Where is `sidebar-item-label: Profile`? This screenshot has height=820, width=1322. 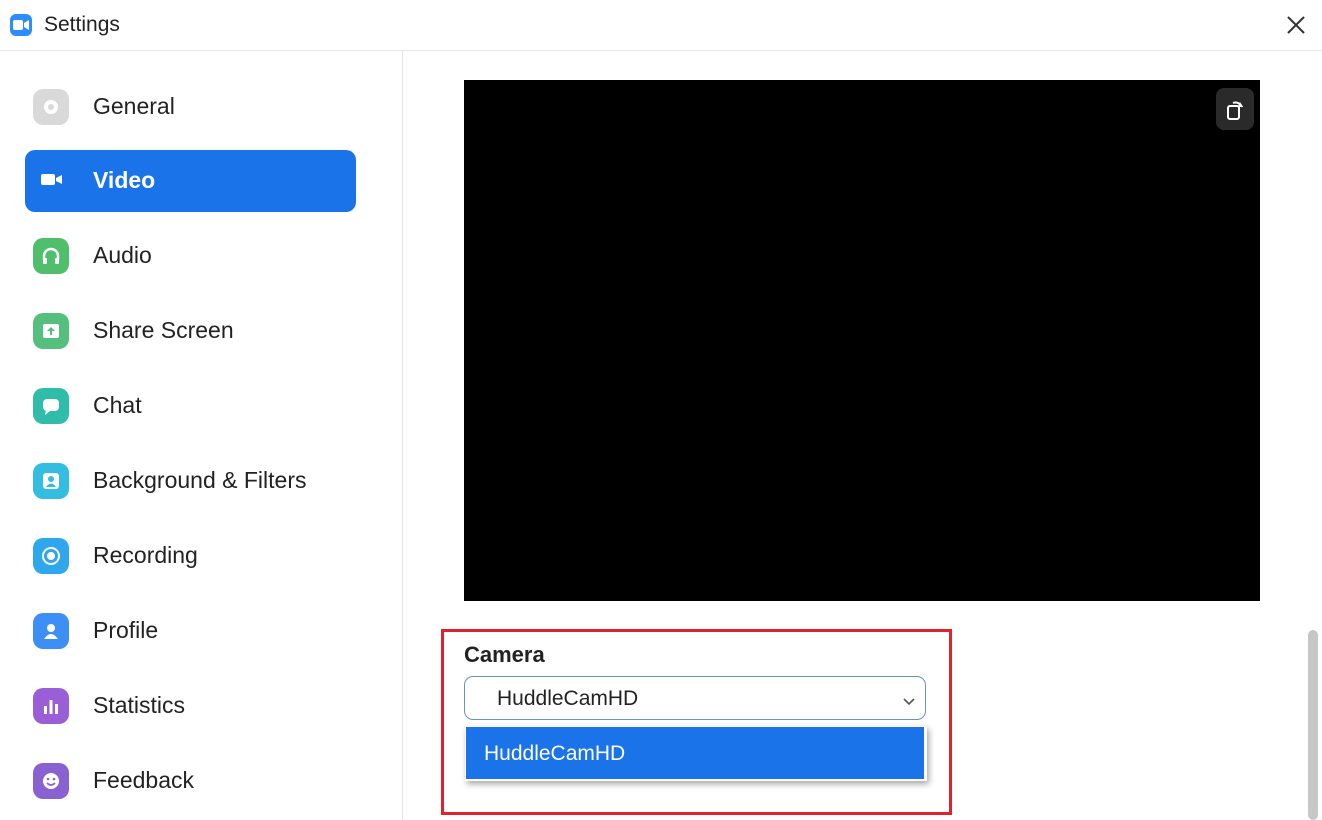
sidebar-item-label: Profile is located at coordinates (126, 630).